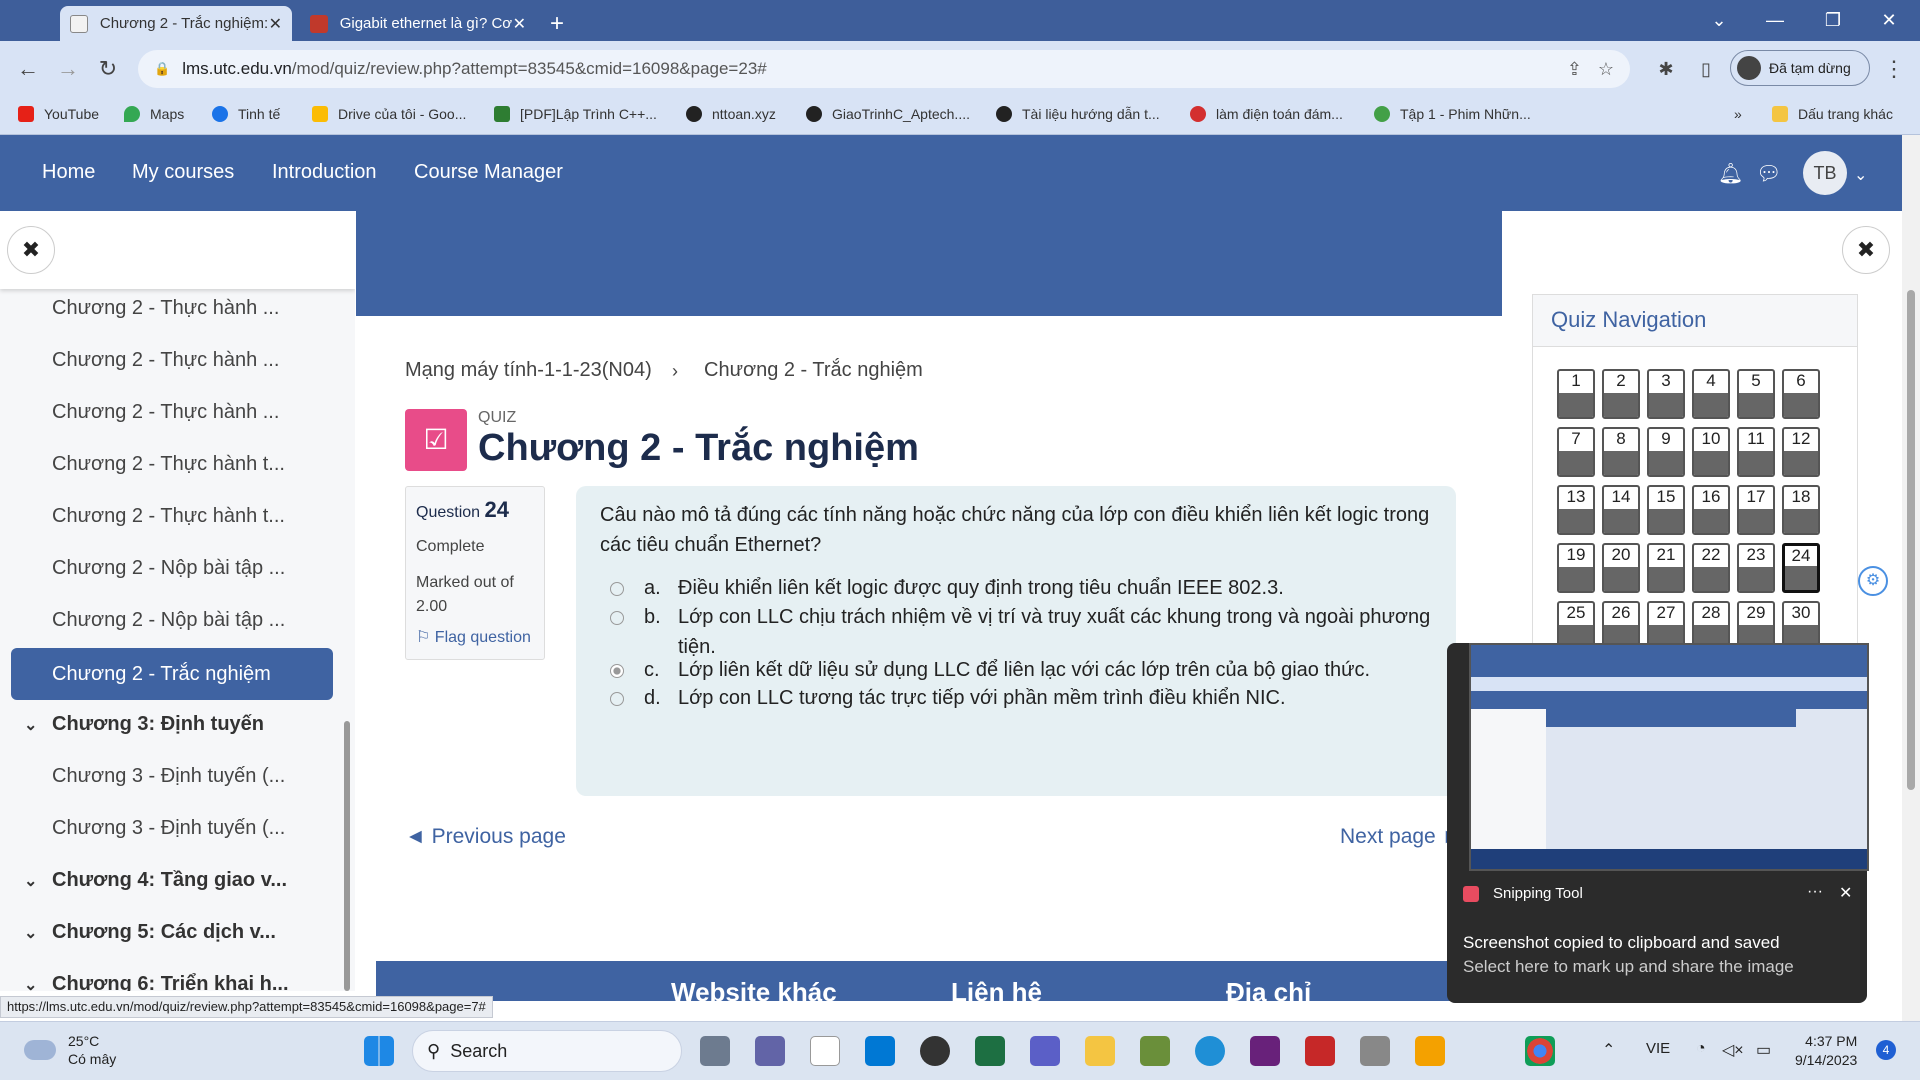 This screenshot has height=1080, width=1920. Describe the element at coordinates (1756, 510) in the screenshot. I see `quiz-nav-button: 17` at that location.